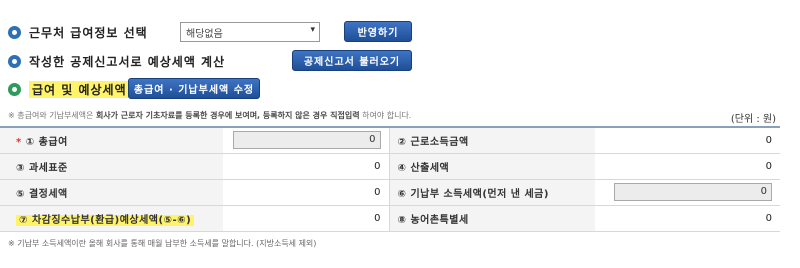 Image resolution: width=800 pixels, height=268 pixels. Describe the element at coordinates (491, 140) in the screenshot. I see `earned-income-label: ② 근로소득금액` at that location.